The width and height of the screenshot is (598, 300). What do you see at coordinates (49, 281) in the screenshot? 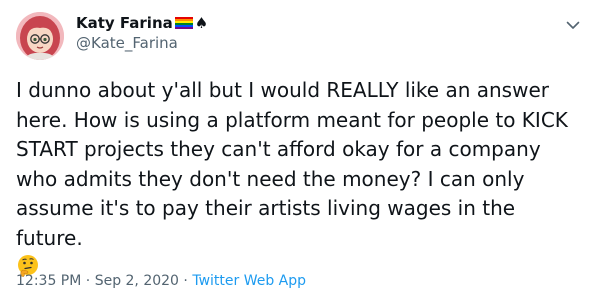
I see `tweet-time-text: 12:35 PM` at bounding box center [49, 281].